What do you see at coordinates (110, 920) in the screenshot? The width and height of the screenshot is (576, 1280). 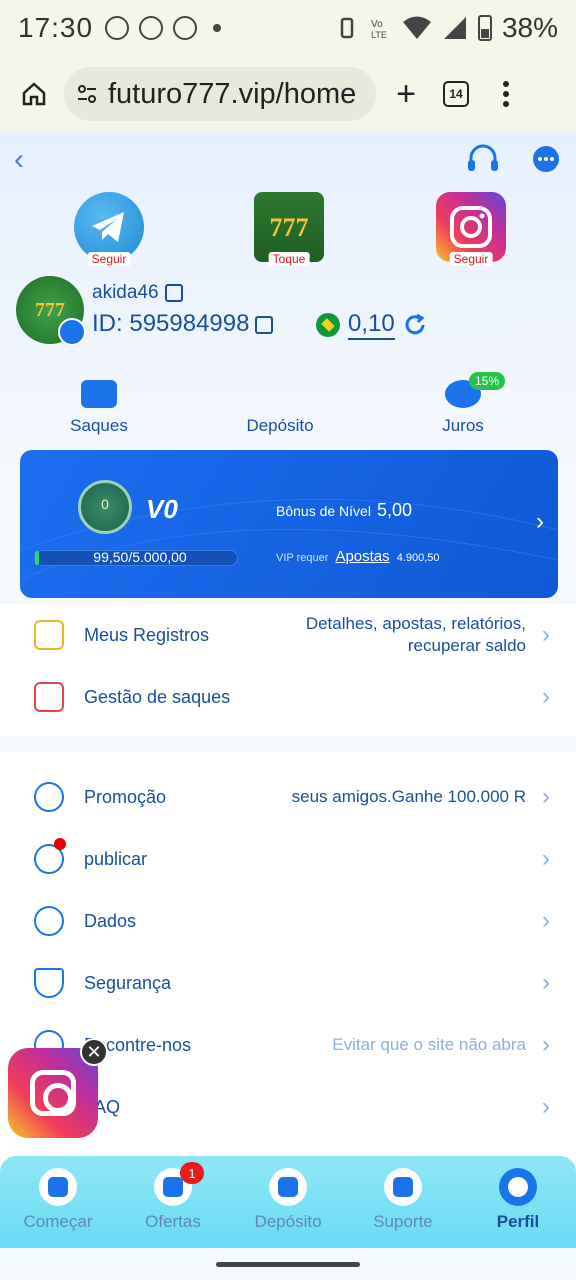 I see `menu-item-label: Dados` at bounding box center [110, 920].